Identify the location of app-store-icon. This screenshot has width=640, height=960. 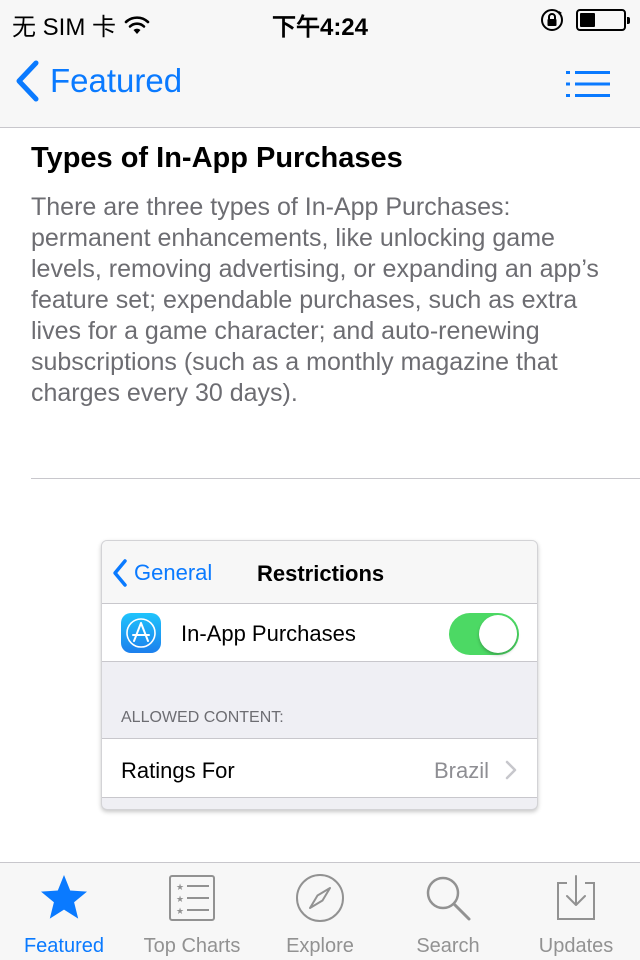
(141, 633).